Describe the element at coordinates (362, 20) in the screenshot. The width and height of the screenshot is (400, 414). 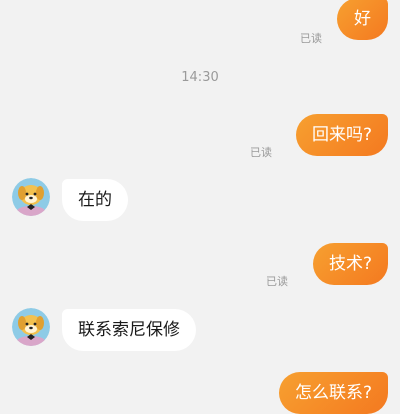
I see `outgoing-message-bubble: 好` at that location.